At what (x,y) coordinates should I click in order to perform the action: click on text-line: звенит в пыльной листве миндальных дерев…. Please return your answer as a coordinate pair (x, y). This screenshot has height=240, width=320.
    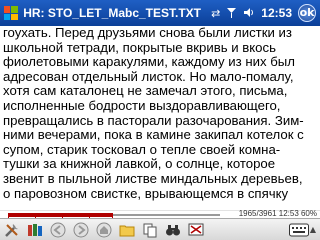
    Looking at the image, I should click on (153, 178).